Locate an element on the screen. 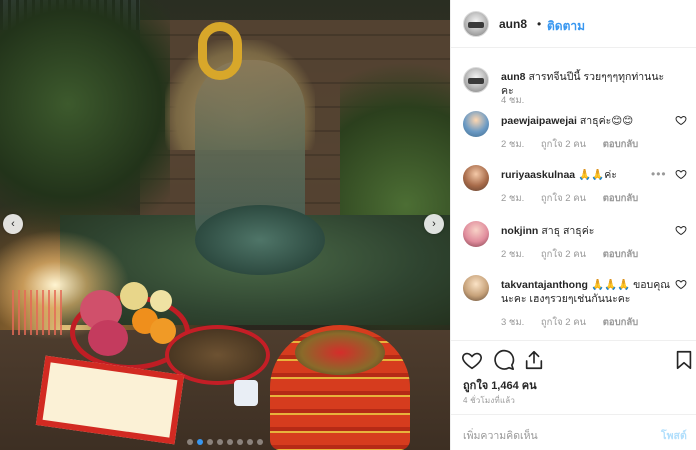 The width and height of the screenshot is (696, 450). comment-text: ruriyaaskulnaa 🙏🙏ค่ะ is located at coordinates (586, 175).